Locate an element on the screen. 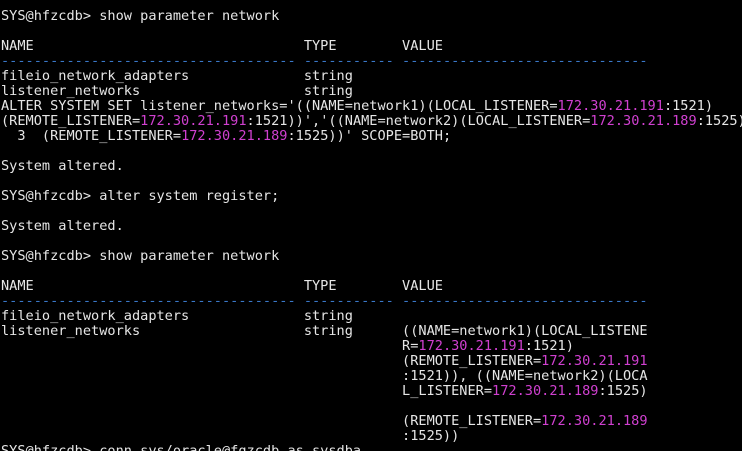 This screenshot has height=451, width=742. table-row: (REMOTE_LISTENER=172.30.21.191 is located at coordinates (371, 361).